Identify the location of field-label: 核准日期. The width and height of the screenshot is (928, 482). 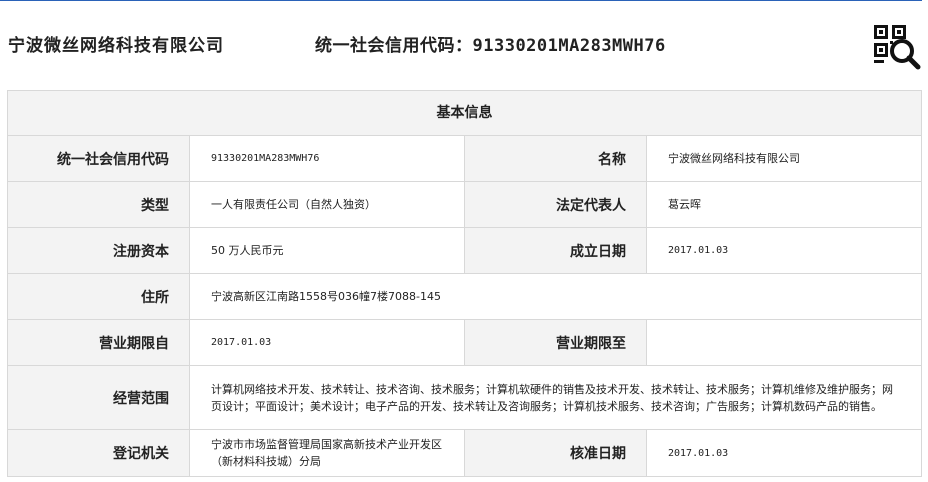
(556, 453).